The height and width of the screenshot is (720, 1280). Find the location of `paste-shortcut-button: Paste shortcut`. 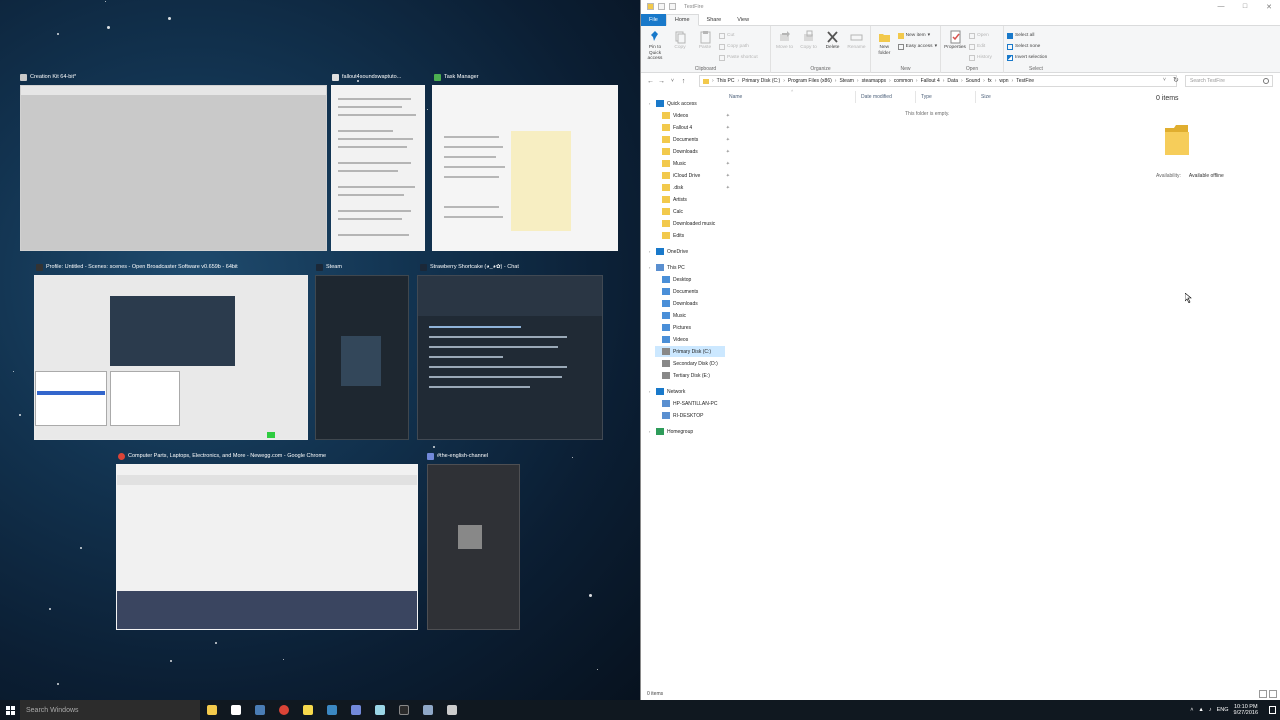

paste-shortcut-button: Paste shortcut is located at coordinates (738, 57).